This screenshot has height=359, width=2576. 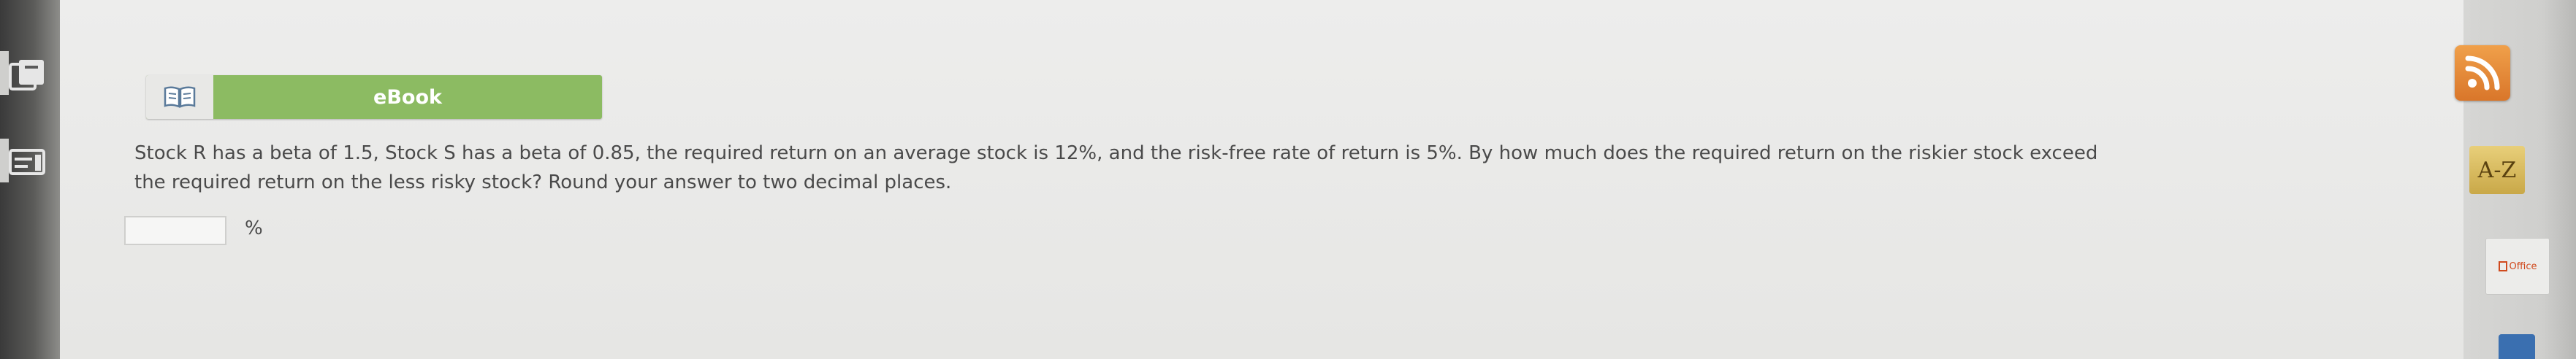 I want to click on office-button: Office, so click(x=2518, y=266).